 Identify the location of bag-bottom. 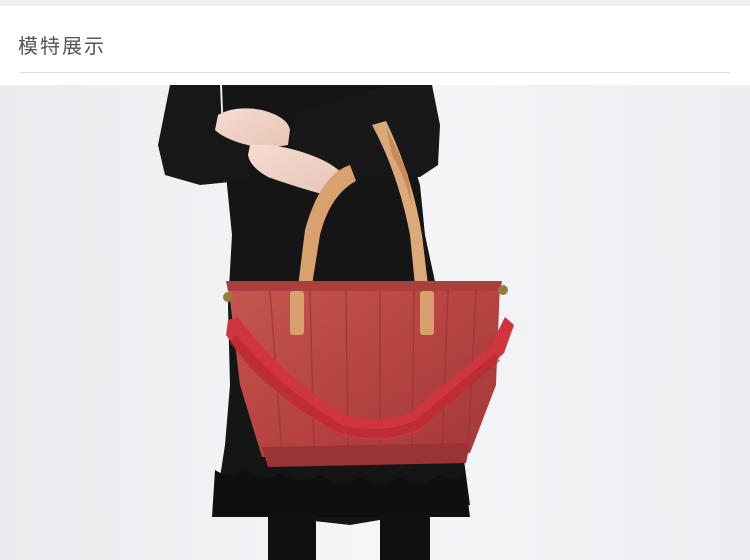
(366, 455).